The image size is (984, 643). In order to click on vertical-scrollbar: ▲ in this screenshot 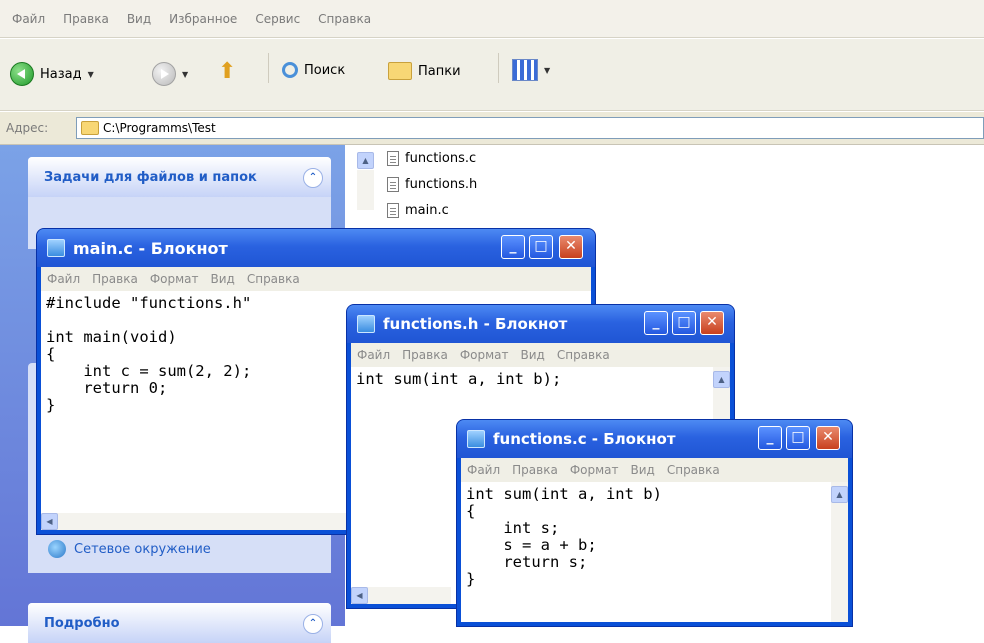, I will do `click(839, 552)`.